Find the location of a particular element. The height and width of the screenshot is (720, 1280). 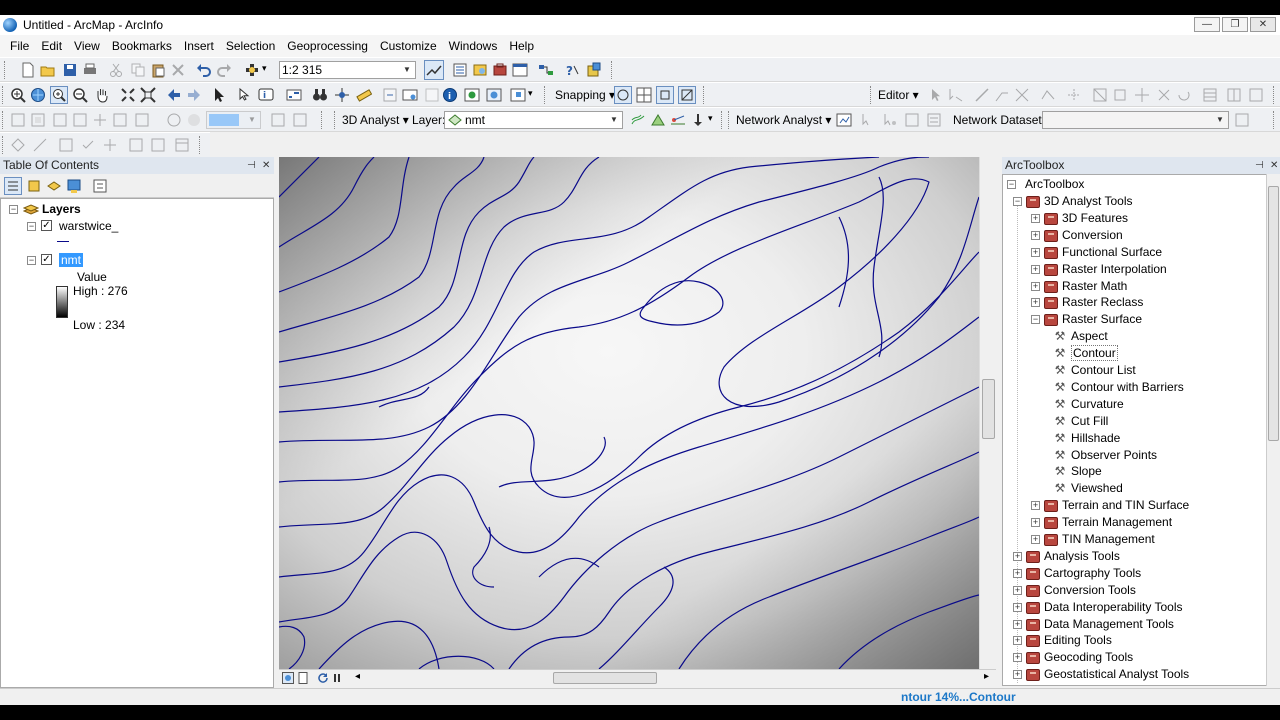

menu-edit: Edit is located at coordinates (51, 46).